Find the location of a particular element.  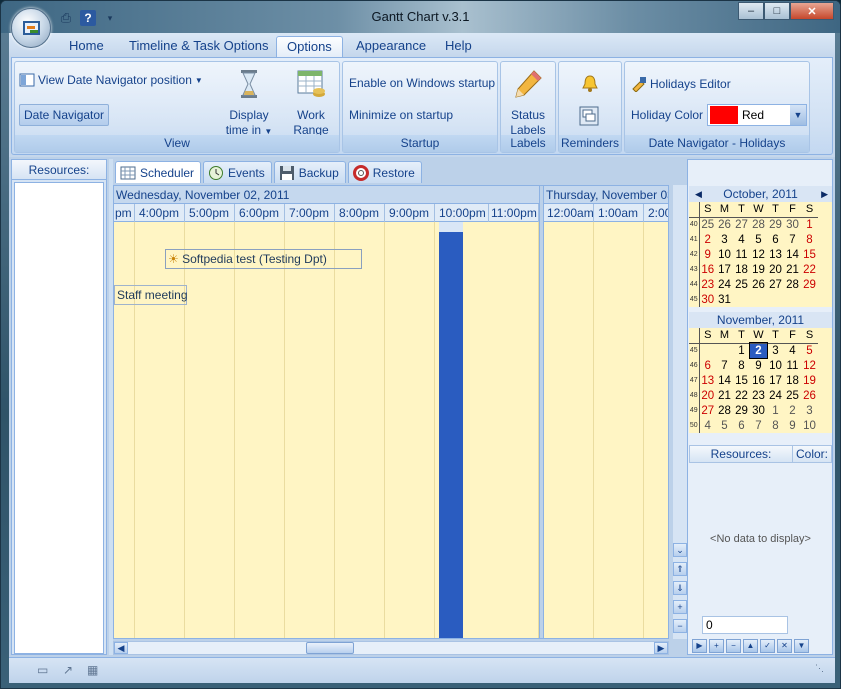

highlighter-icon: ▭ is located at coordinates (46, 671).